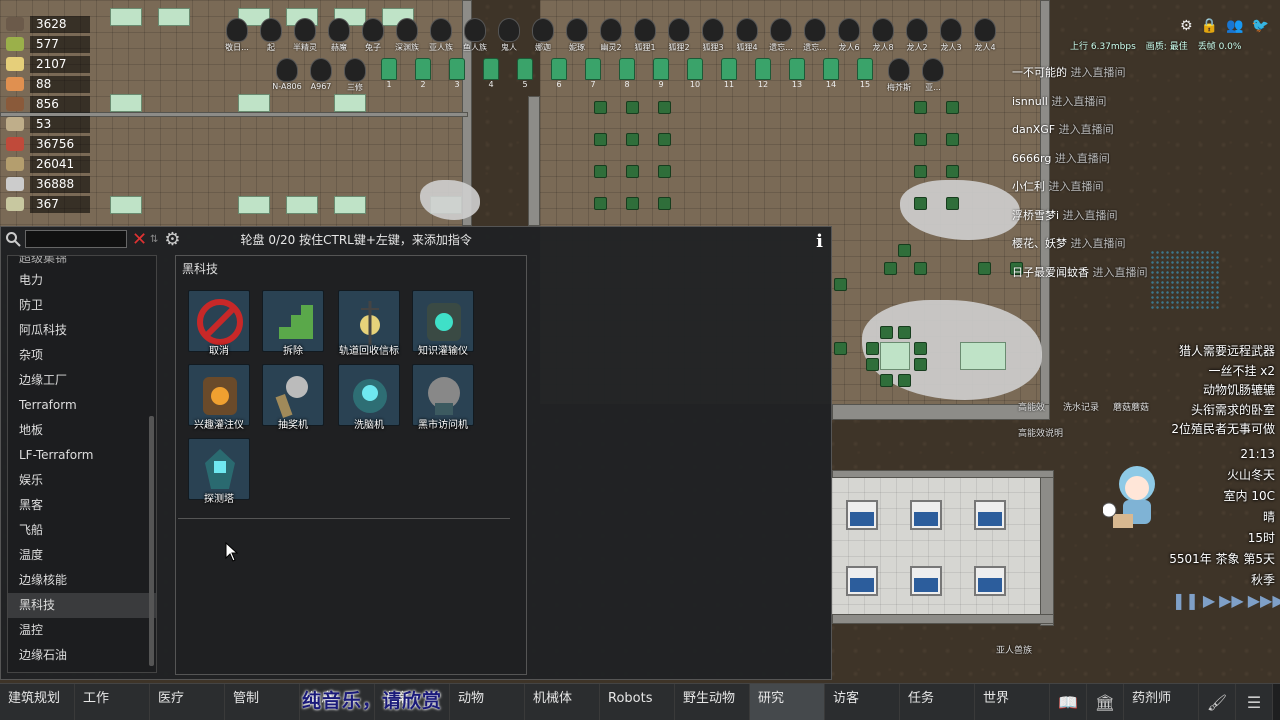 Image resolution: width=1280 pixels, height=720 pixels. What do you see at coordinates (1209, 600) in the screenshot?
I see `play-icon: ▶` at bounding box center [1209, 600].